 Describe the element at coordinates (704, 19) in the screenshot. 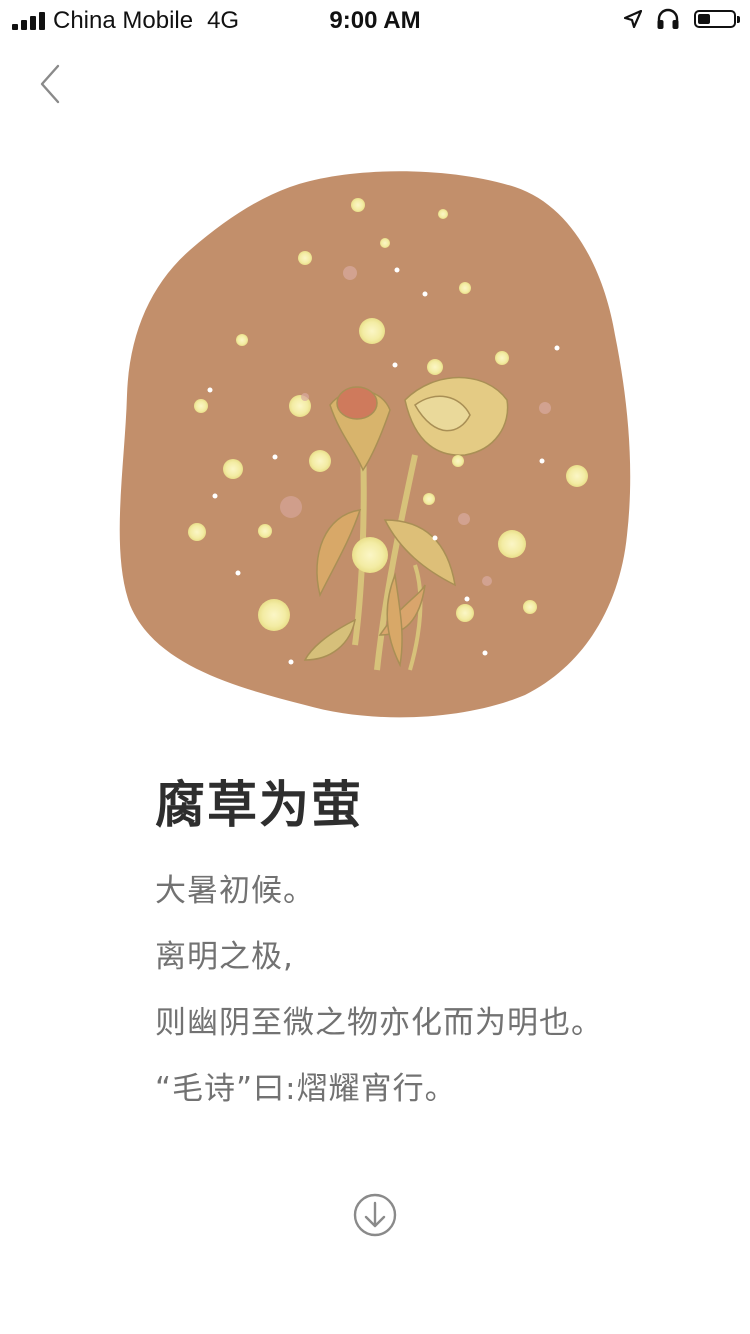

I see `battery-level` at that location.